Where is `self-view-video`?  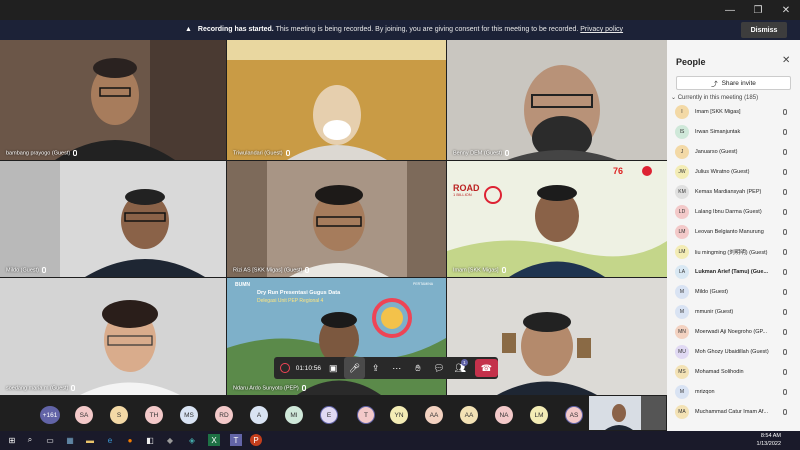
self-view-video is located at coordinates (627, 413).